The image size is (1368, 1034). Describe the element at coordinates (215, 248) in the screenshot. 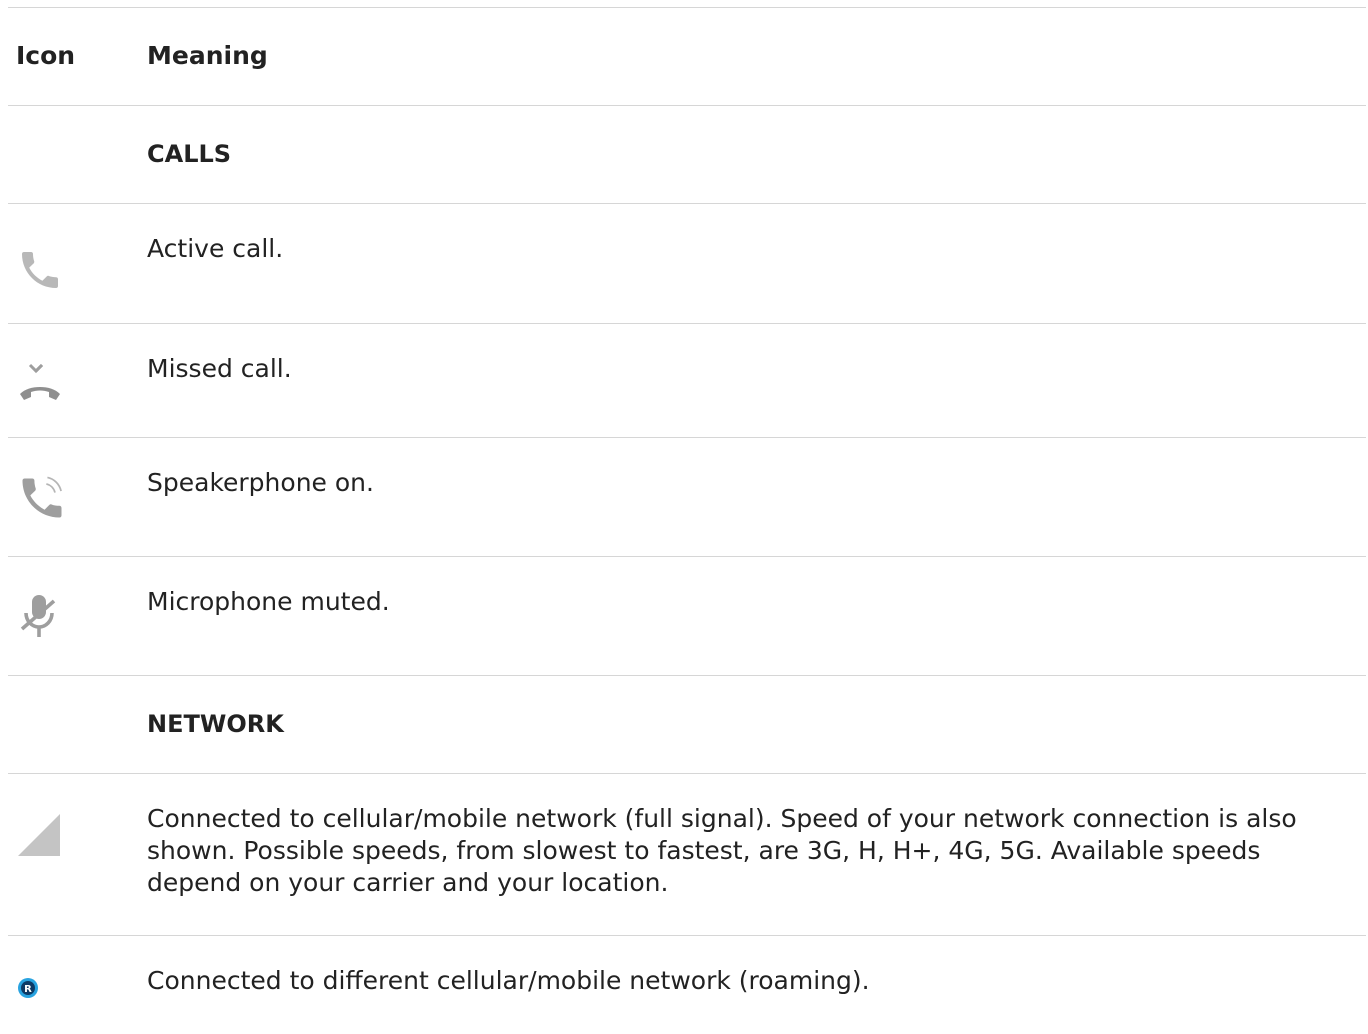

I see `row-meaning: Active call.` at that location.